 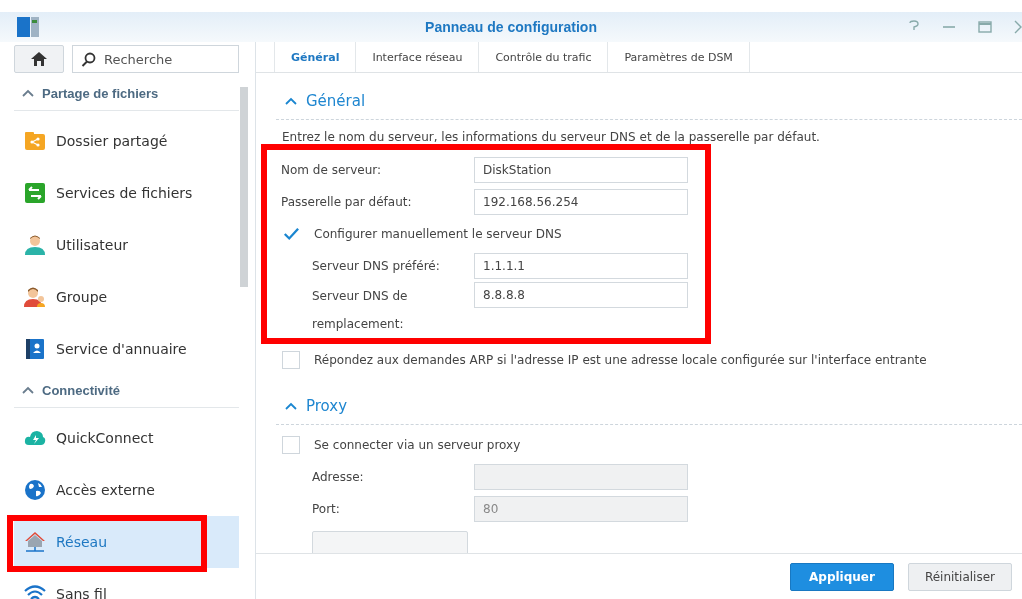 I want to click on input-field: 192.168.56.254, so click(x=581, y=202).